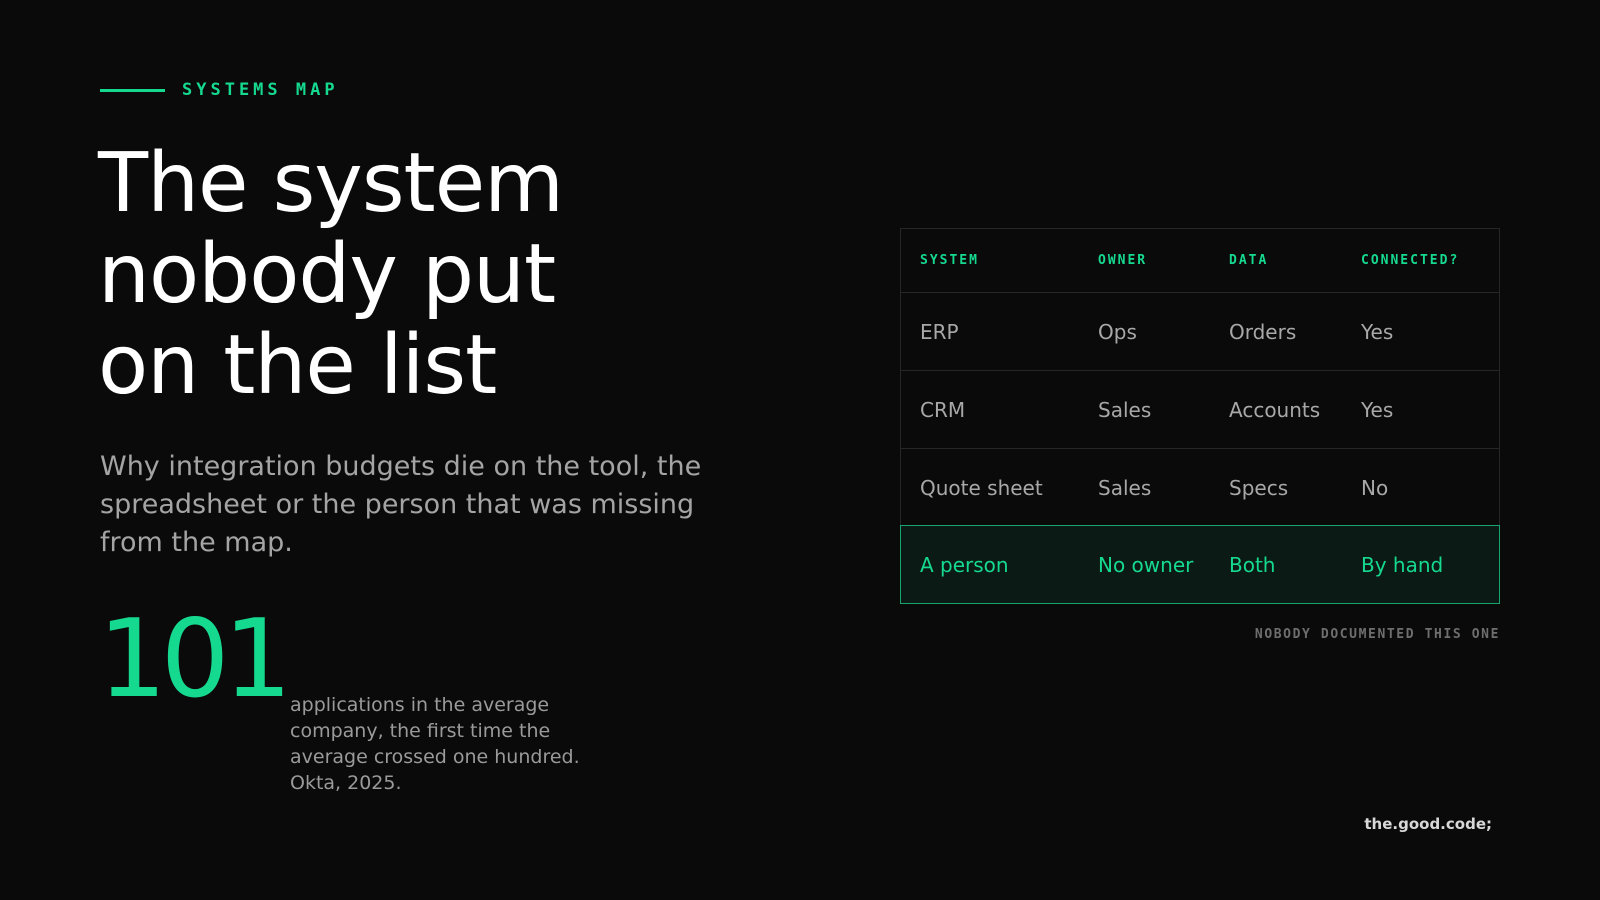  I want to click on slide-title: The system nobody put on the list, so click(331, 274).